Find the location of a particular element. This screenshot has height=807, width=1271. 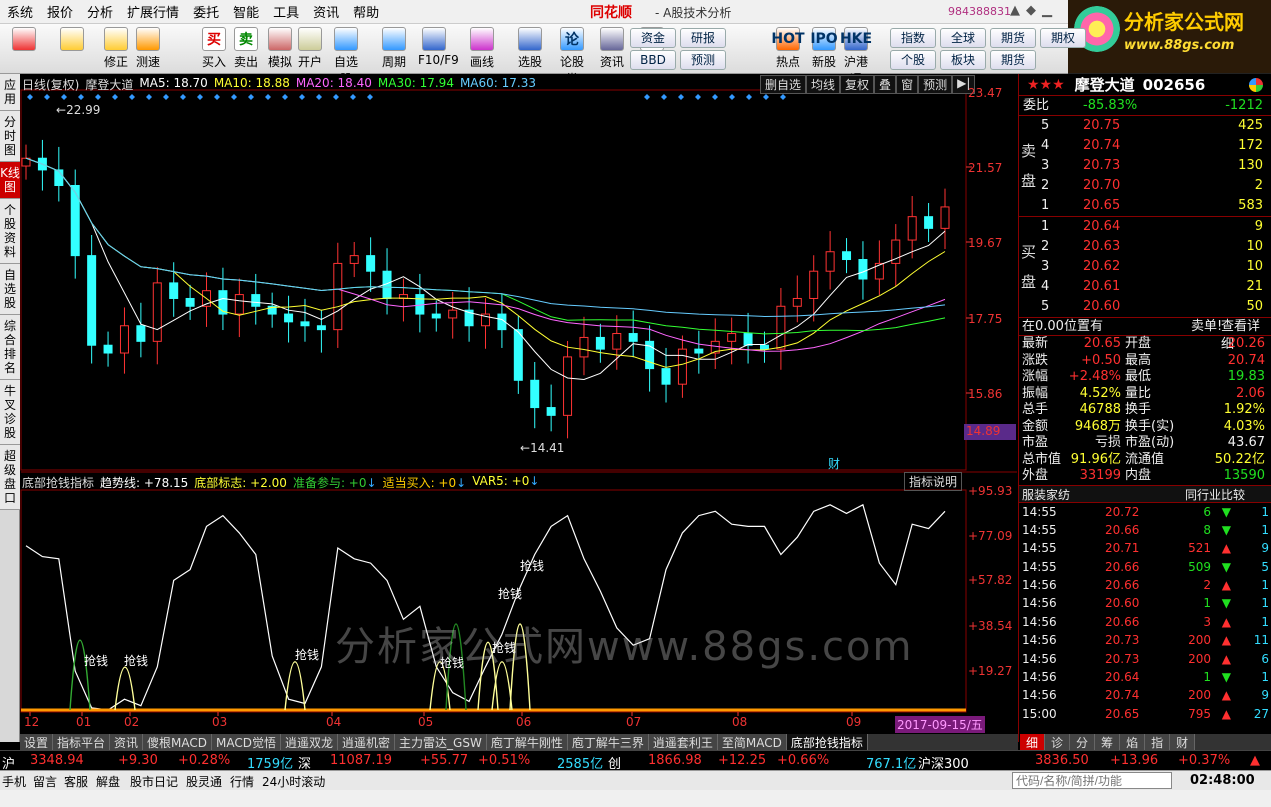

quick-button-5: 全球 is located at coordinates (963, 38).